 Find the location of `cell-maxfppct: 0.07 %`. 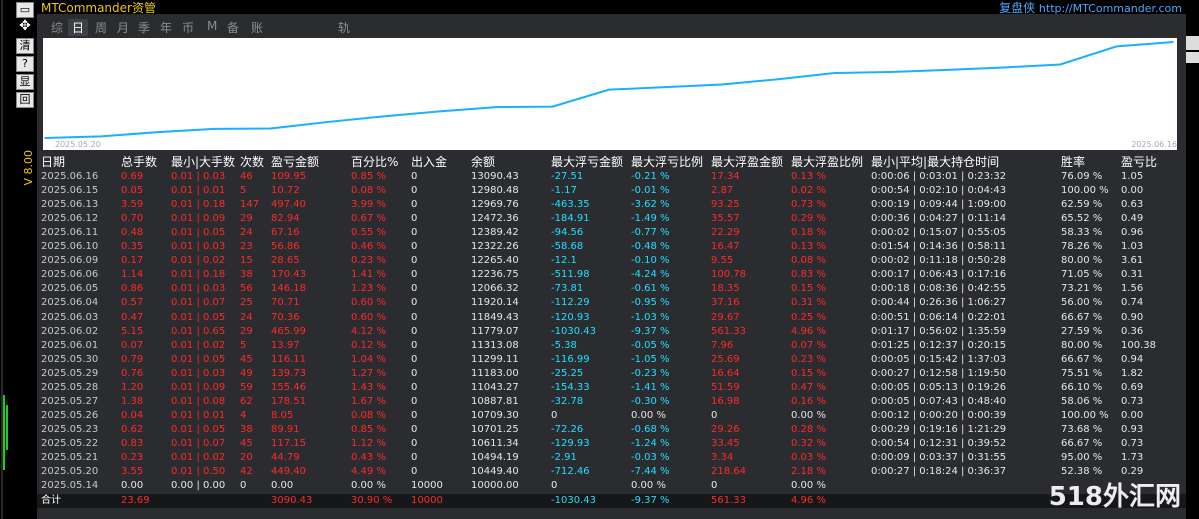

cell-maxfppct: 0.07 % is located at coordinates (808, 345).